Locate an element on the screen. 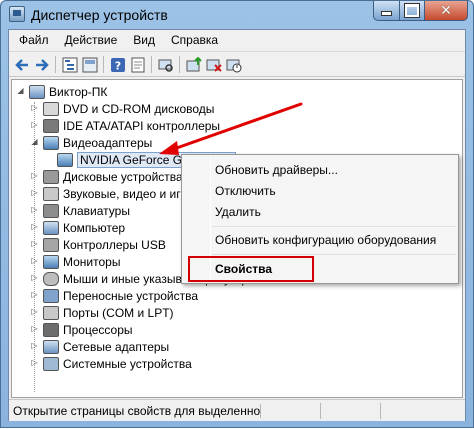  menu-scan-hardware: Обновить конфигурацию оборудования is located at coordinates (325, 240).